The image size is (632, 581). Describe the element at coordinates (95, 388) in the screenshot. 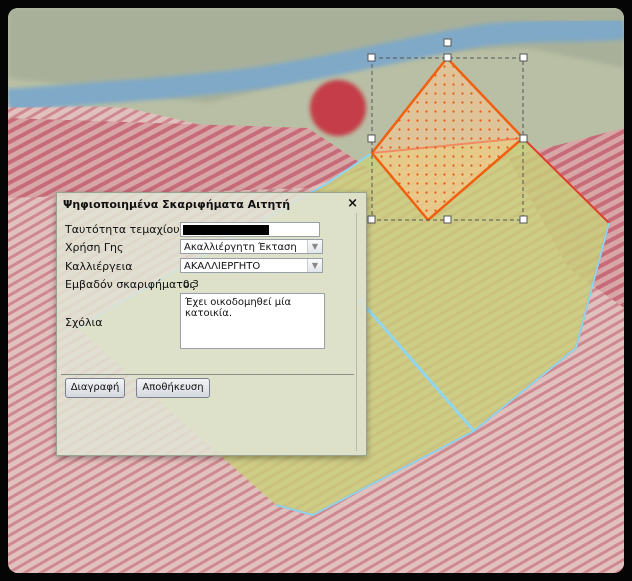

I see `delete-button: Διαγραφή` at that location.